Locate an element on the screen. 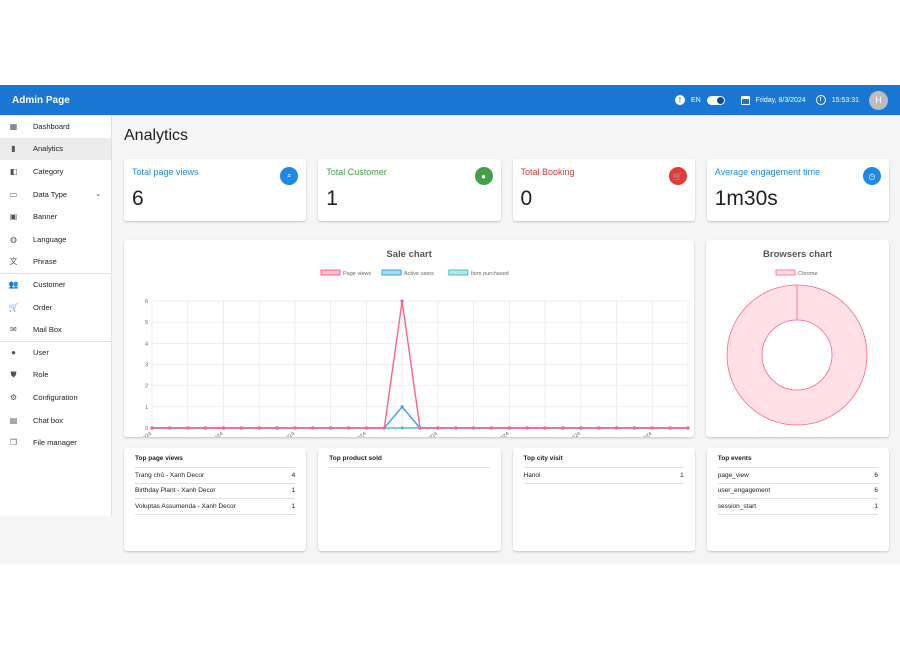 This screenshot has width=900, height=650. topbar-actions: ! EN Friday, 8/3/2024 15:53:31 H is located at coordinates (781, 100).